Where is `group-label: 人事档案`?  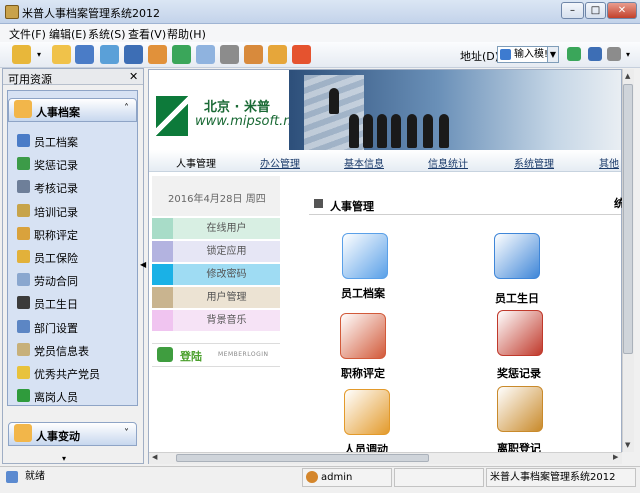
group-label: 人事档案 is located at coordinates (58, 112).